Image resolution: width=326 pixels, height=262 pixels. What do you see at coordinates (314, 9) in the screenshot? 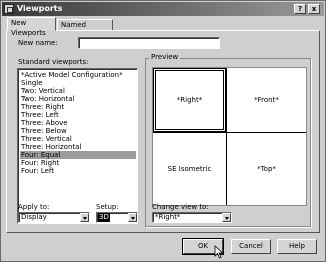
I see `close-button: x` at bounding box center [314, 9].